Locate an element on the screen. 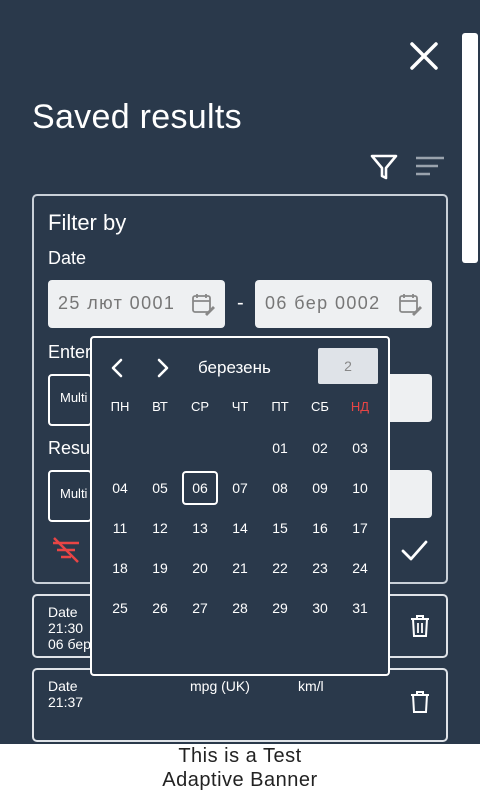 This screenshot has width=480, height=800. calendar-day: 24 is located at coordinates (360, 568).